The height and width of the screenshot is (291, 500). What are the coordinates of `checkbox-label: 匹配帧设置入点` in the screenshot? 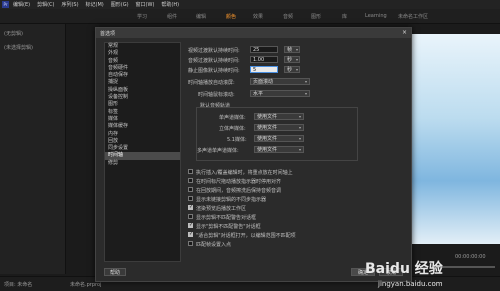 It's located at (214, 245).